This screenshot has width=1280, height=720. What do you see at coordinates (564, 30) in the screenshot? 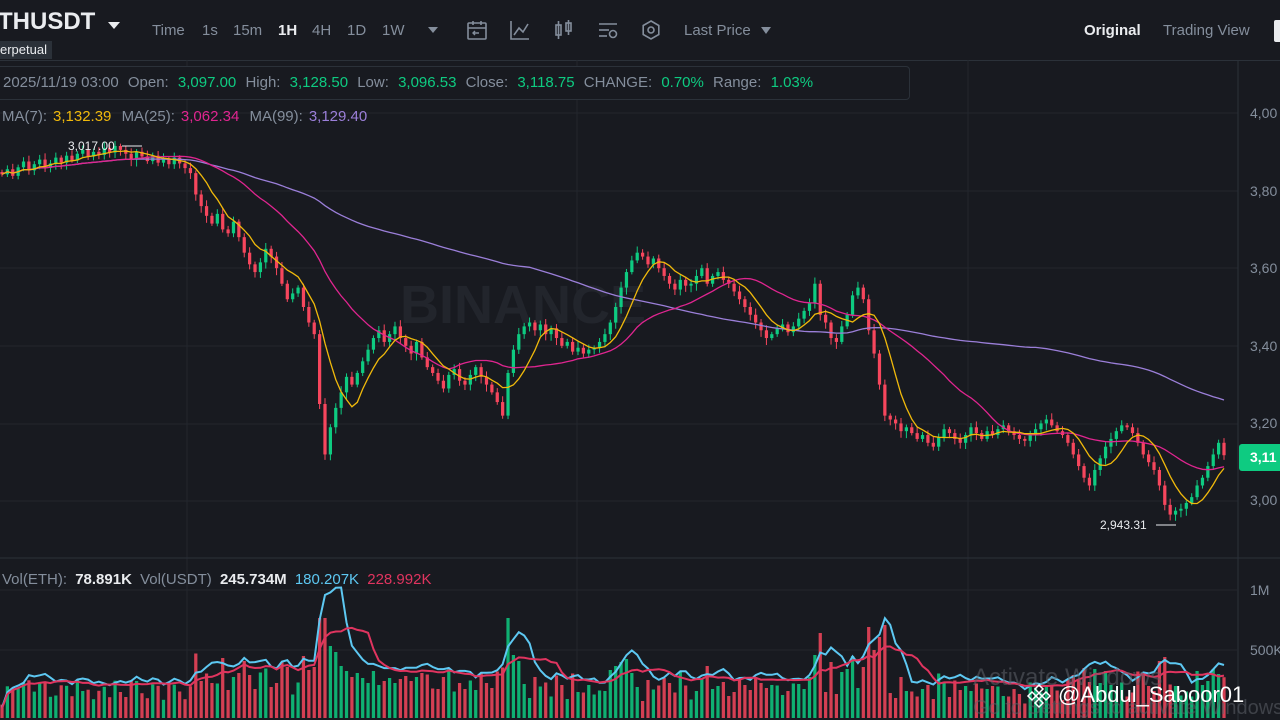
I see `candles-icon` at bounding box center [564, 30].